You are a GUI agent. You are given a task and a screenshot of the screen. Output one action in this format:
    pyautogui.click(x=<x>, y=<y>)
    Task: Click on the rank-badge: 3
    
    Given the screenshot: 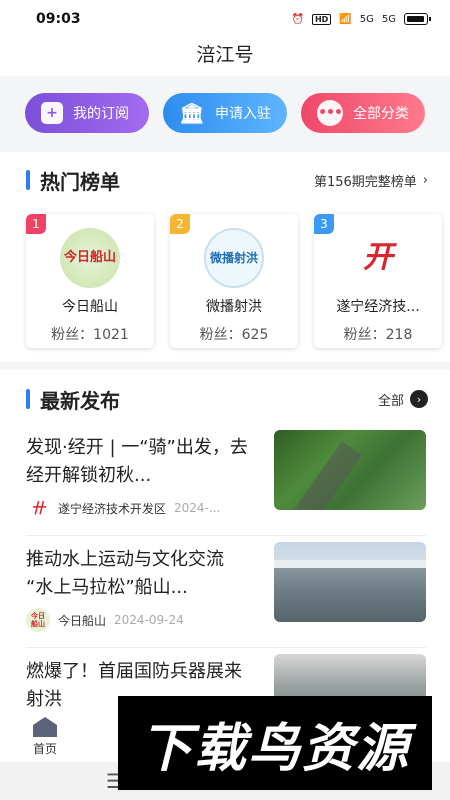 What is the action you would take?
    pyautogui.click(x=324, y=224)
    